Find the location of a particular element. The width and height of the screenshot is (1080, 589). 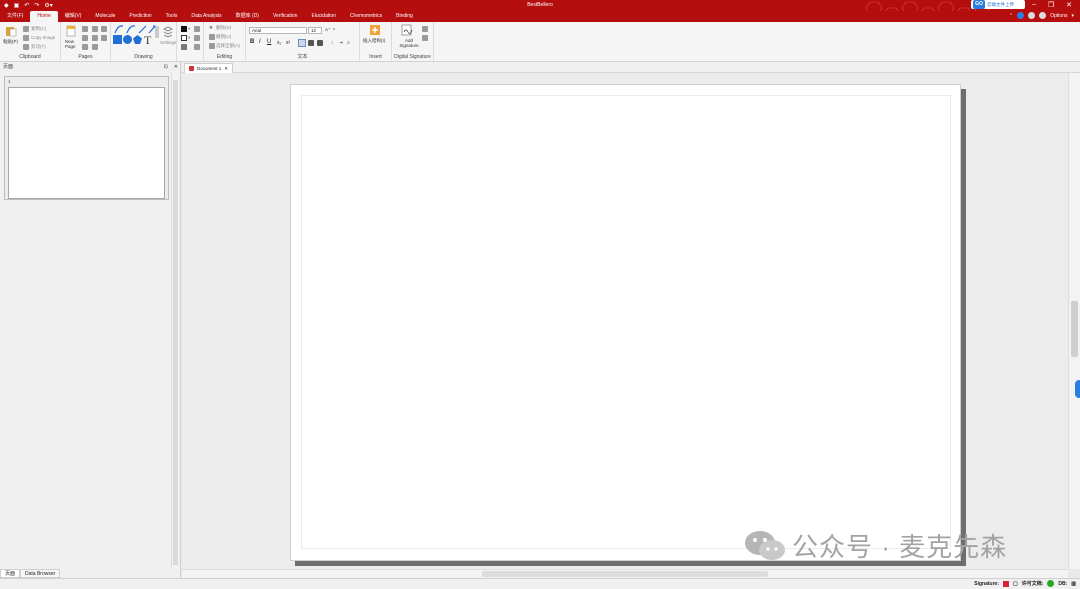

tab-10: Chemometrics is located at coordinates (366, 16).